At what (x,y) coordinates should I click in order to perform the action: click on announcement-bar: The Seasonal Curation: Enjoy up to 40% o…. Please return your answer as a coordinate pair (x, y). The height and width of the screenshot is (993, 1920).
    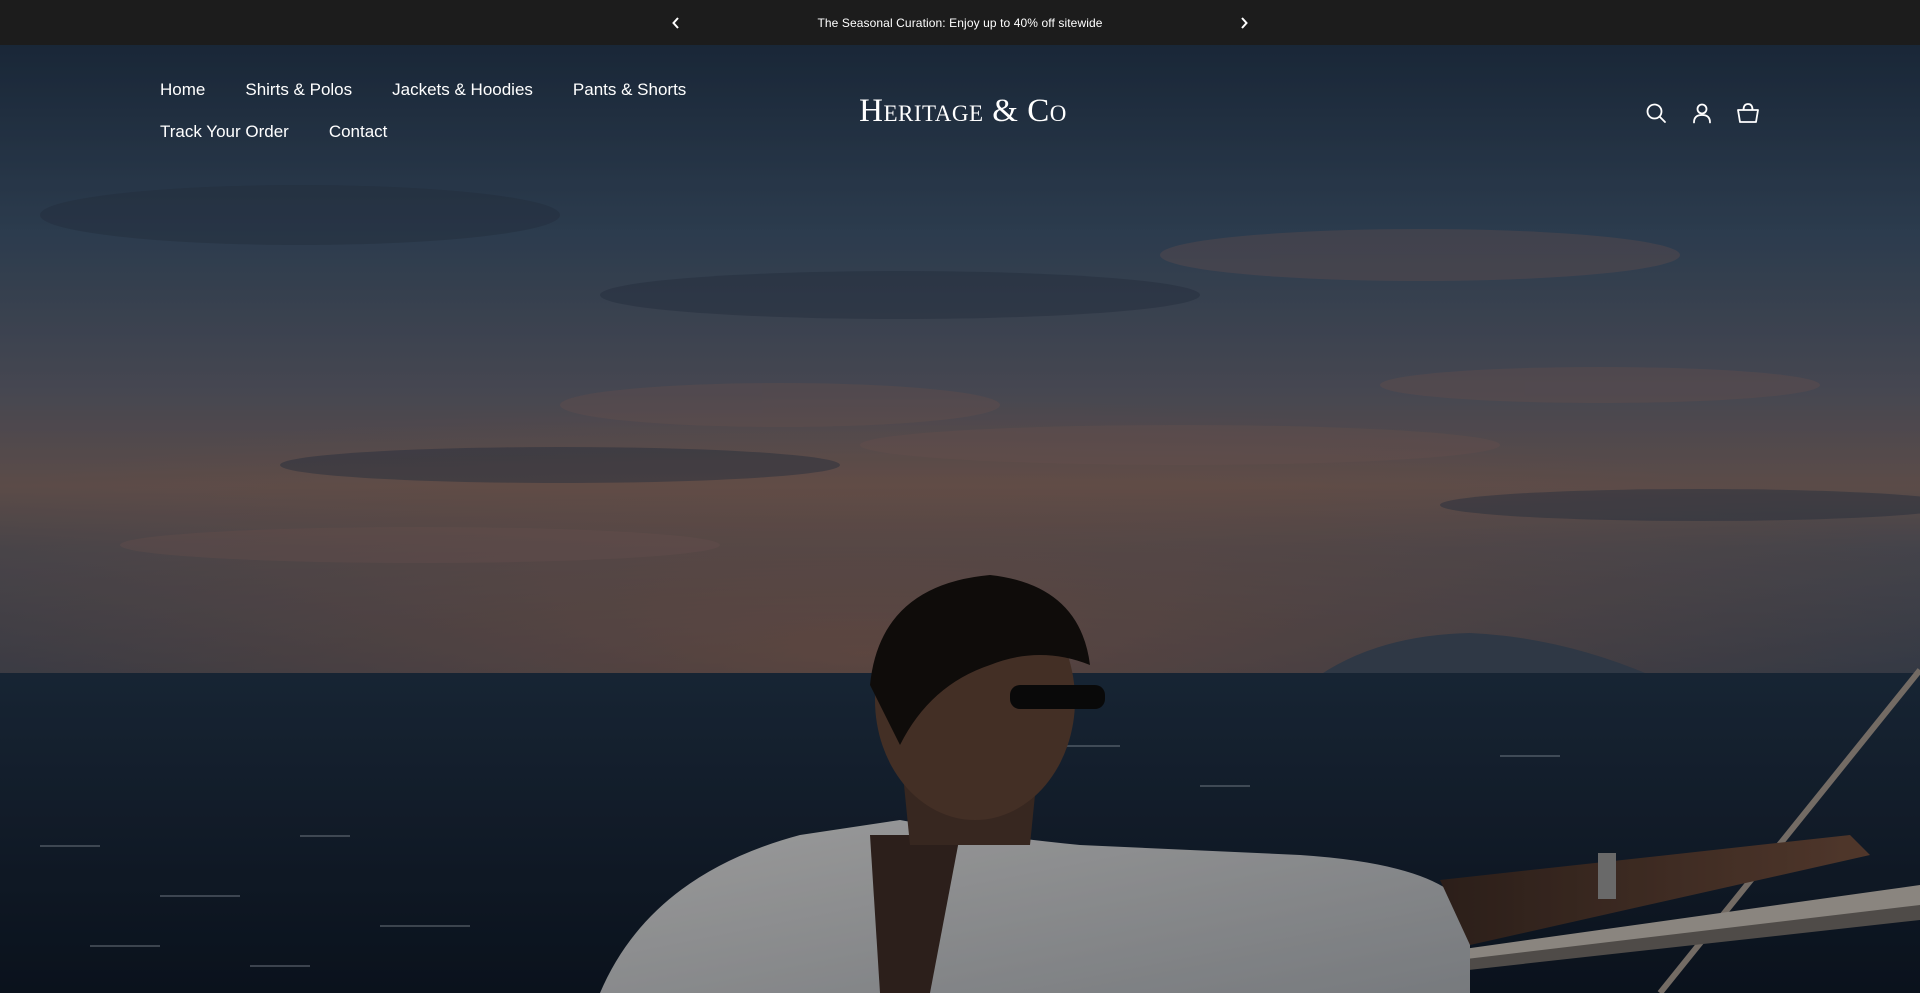
    Looking at the image, I should click on (960, 22).